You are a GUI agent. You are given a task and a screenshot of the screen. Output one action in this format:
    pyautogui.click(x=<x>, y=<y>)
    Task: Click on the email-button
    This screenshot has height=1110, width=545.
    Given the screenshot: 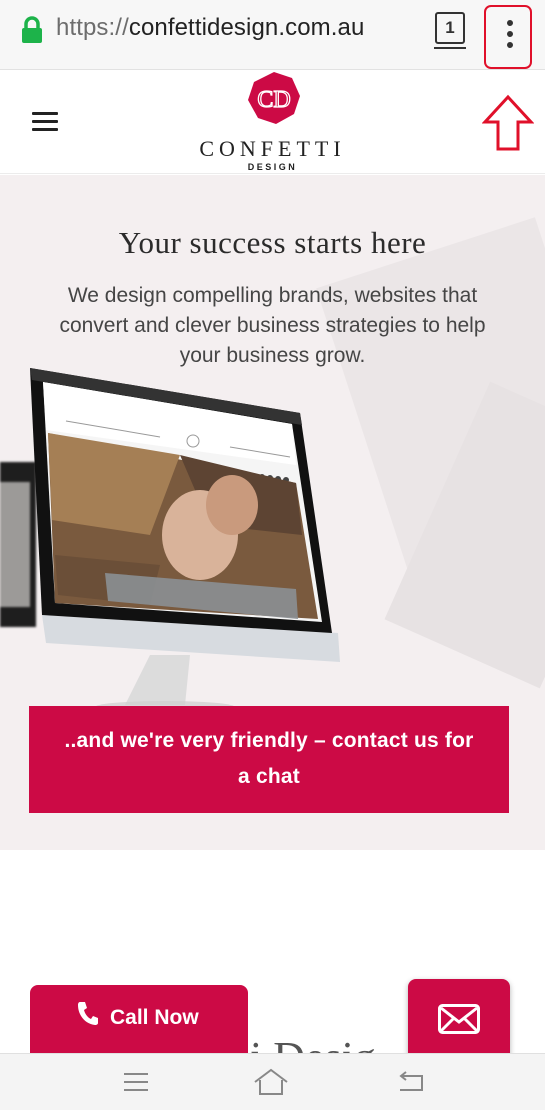 What is the action you would take?
    pyautogui.click(x=459, y=1016)
    